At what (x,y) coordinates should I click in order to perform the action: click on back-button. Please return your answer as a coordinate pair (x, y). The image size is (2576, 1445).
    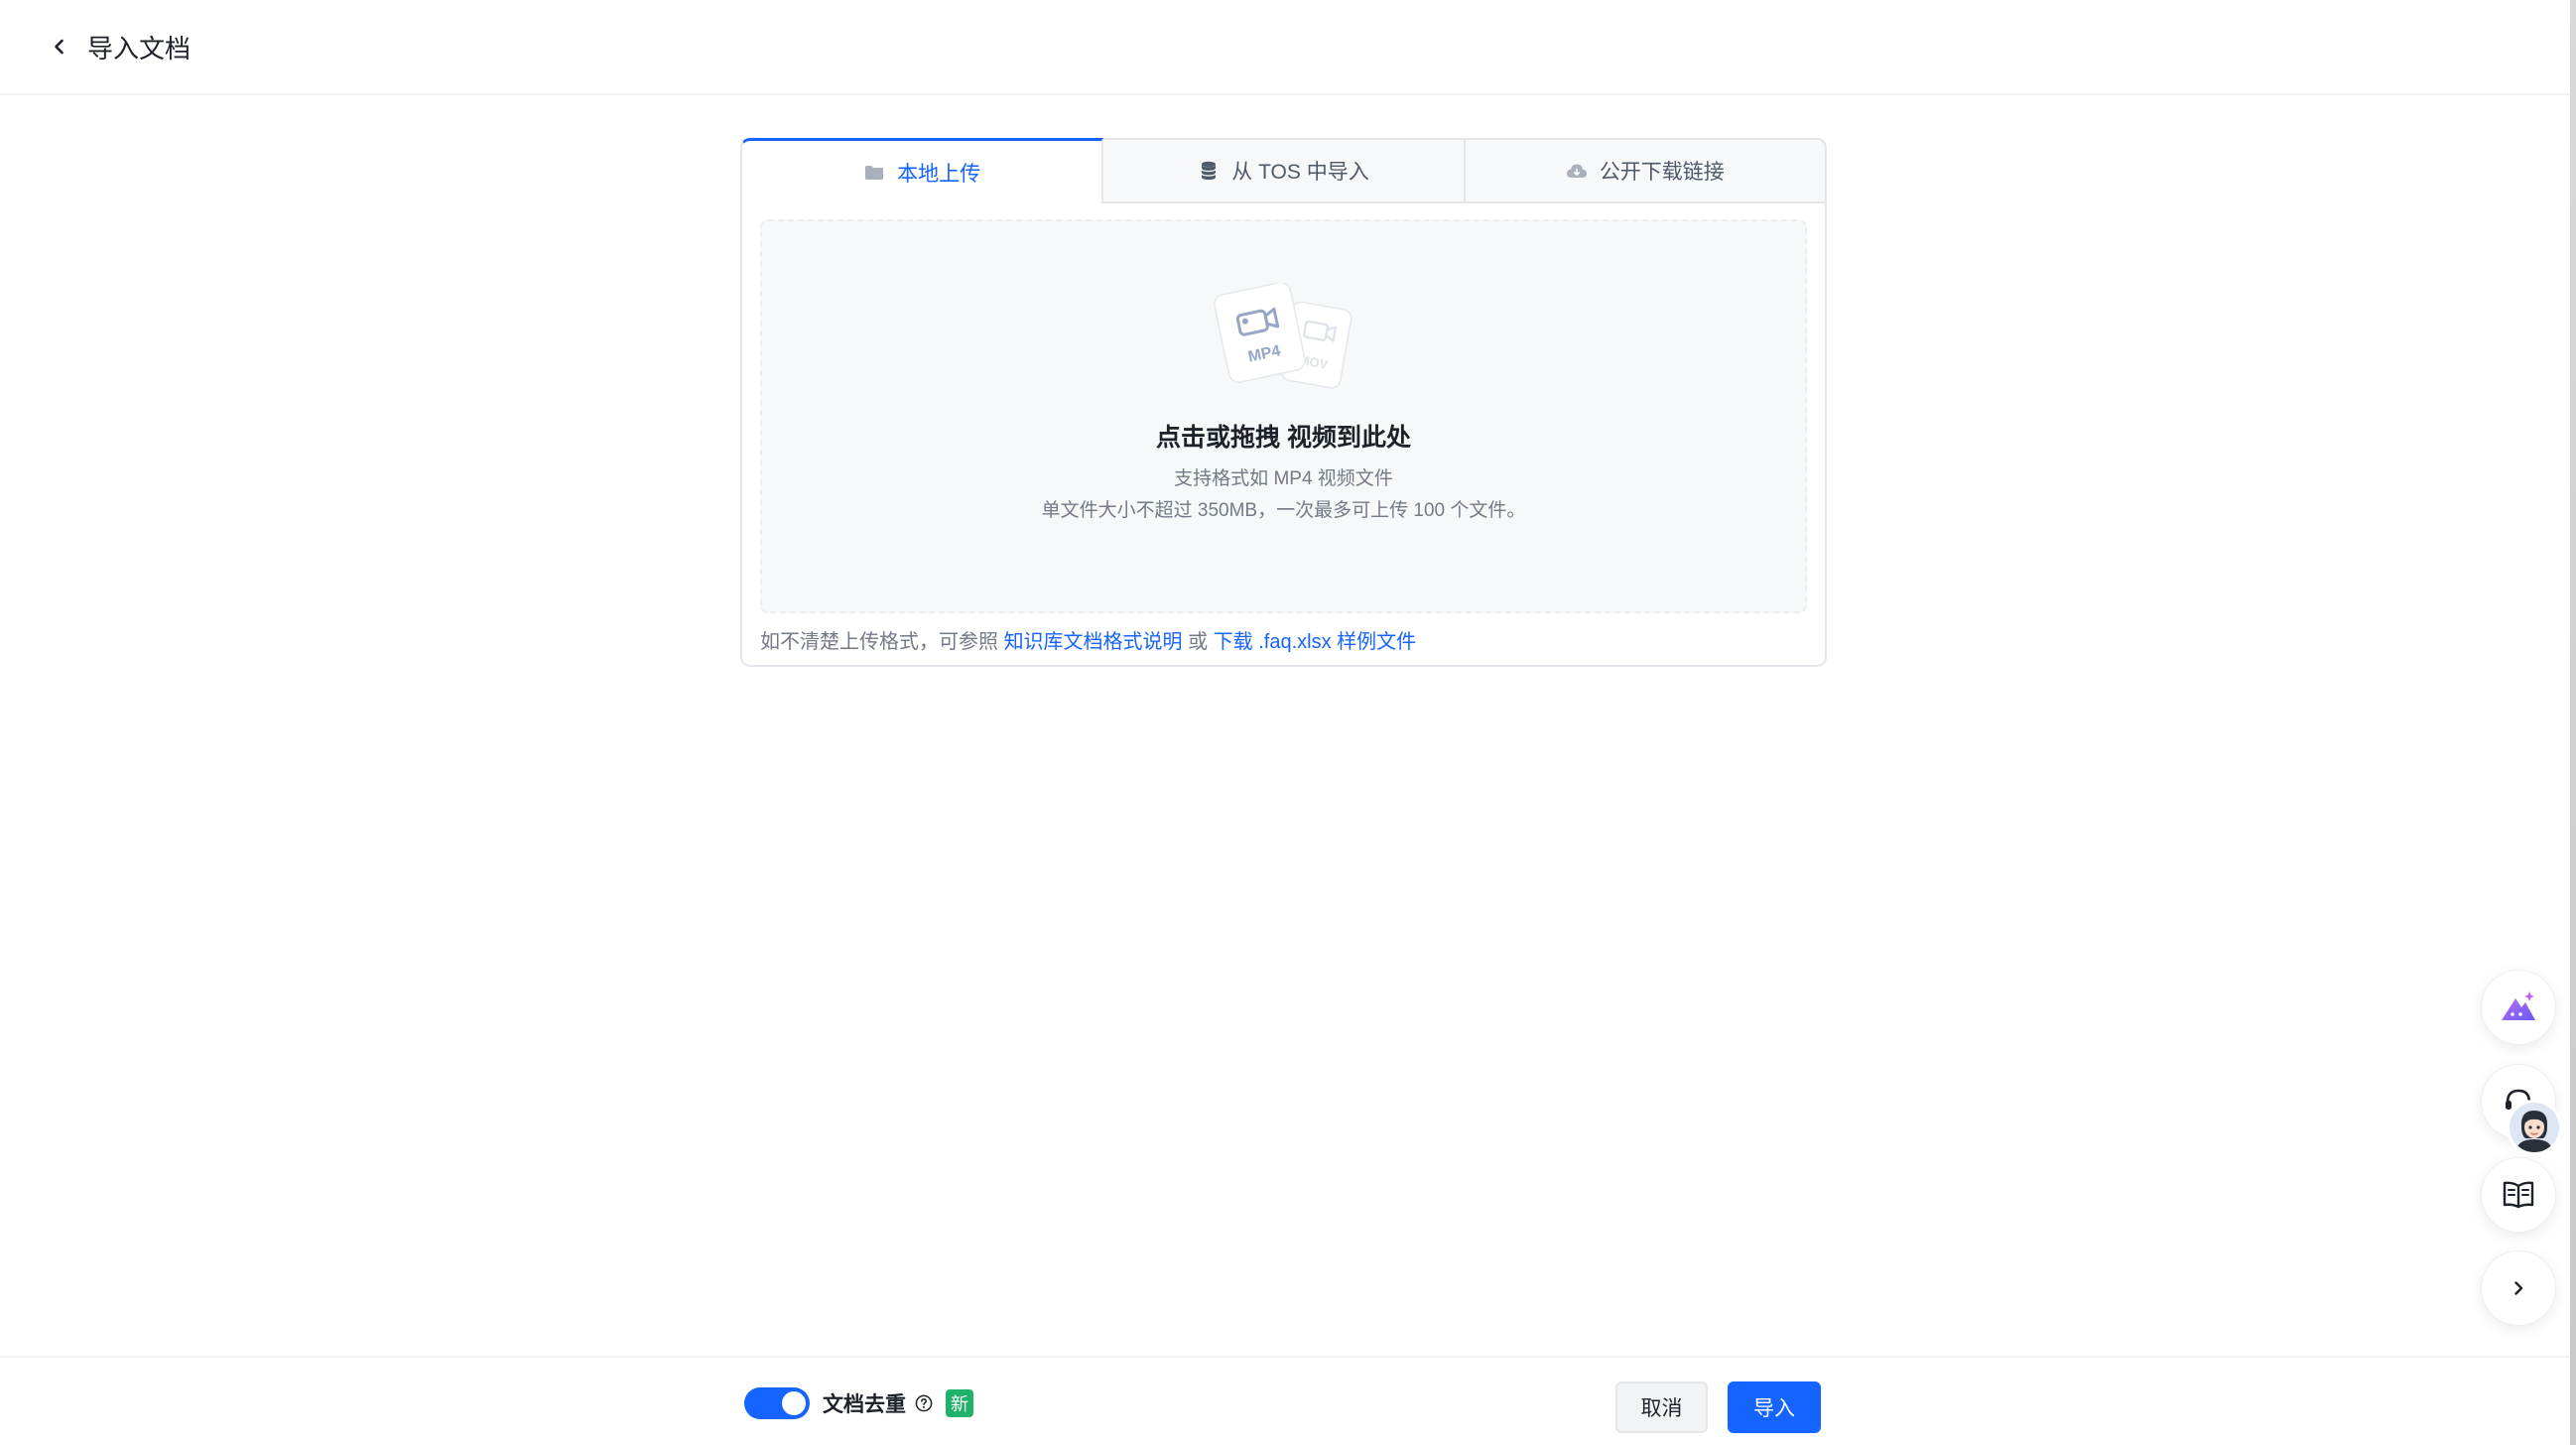
    Looking at the image, I should click on (60, 47).